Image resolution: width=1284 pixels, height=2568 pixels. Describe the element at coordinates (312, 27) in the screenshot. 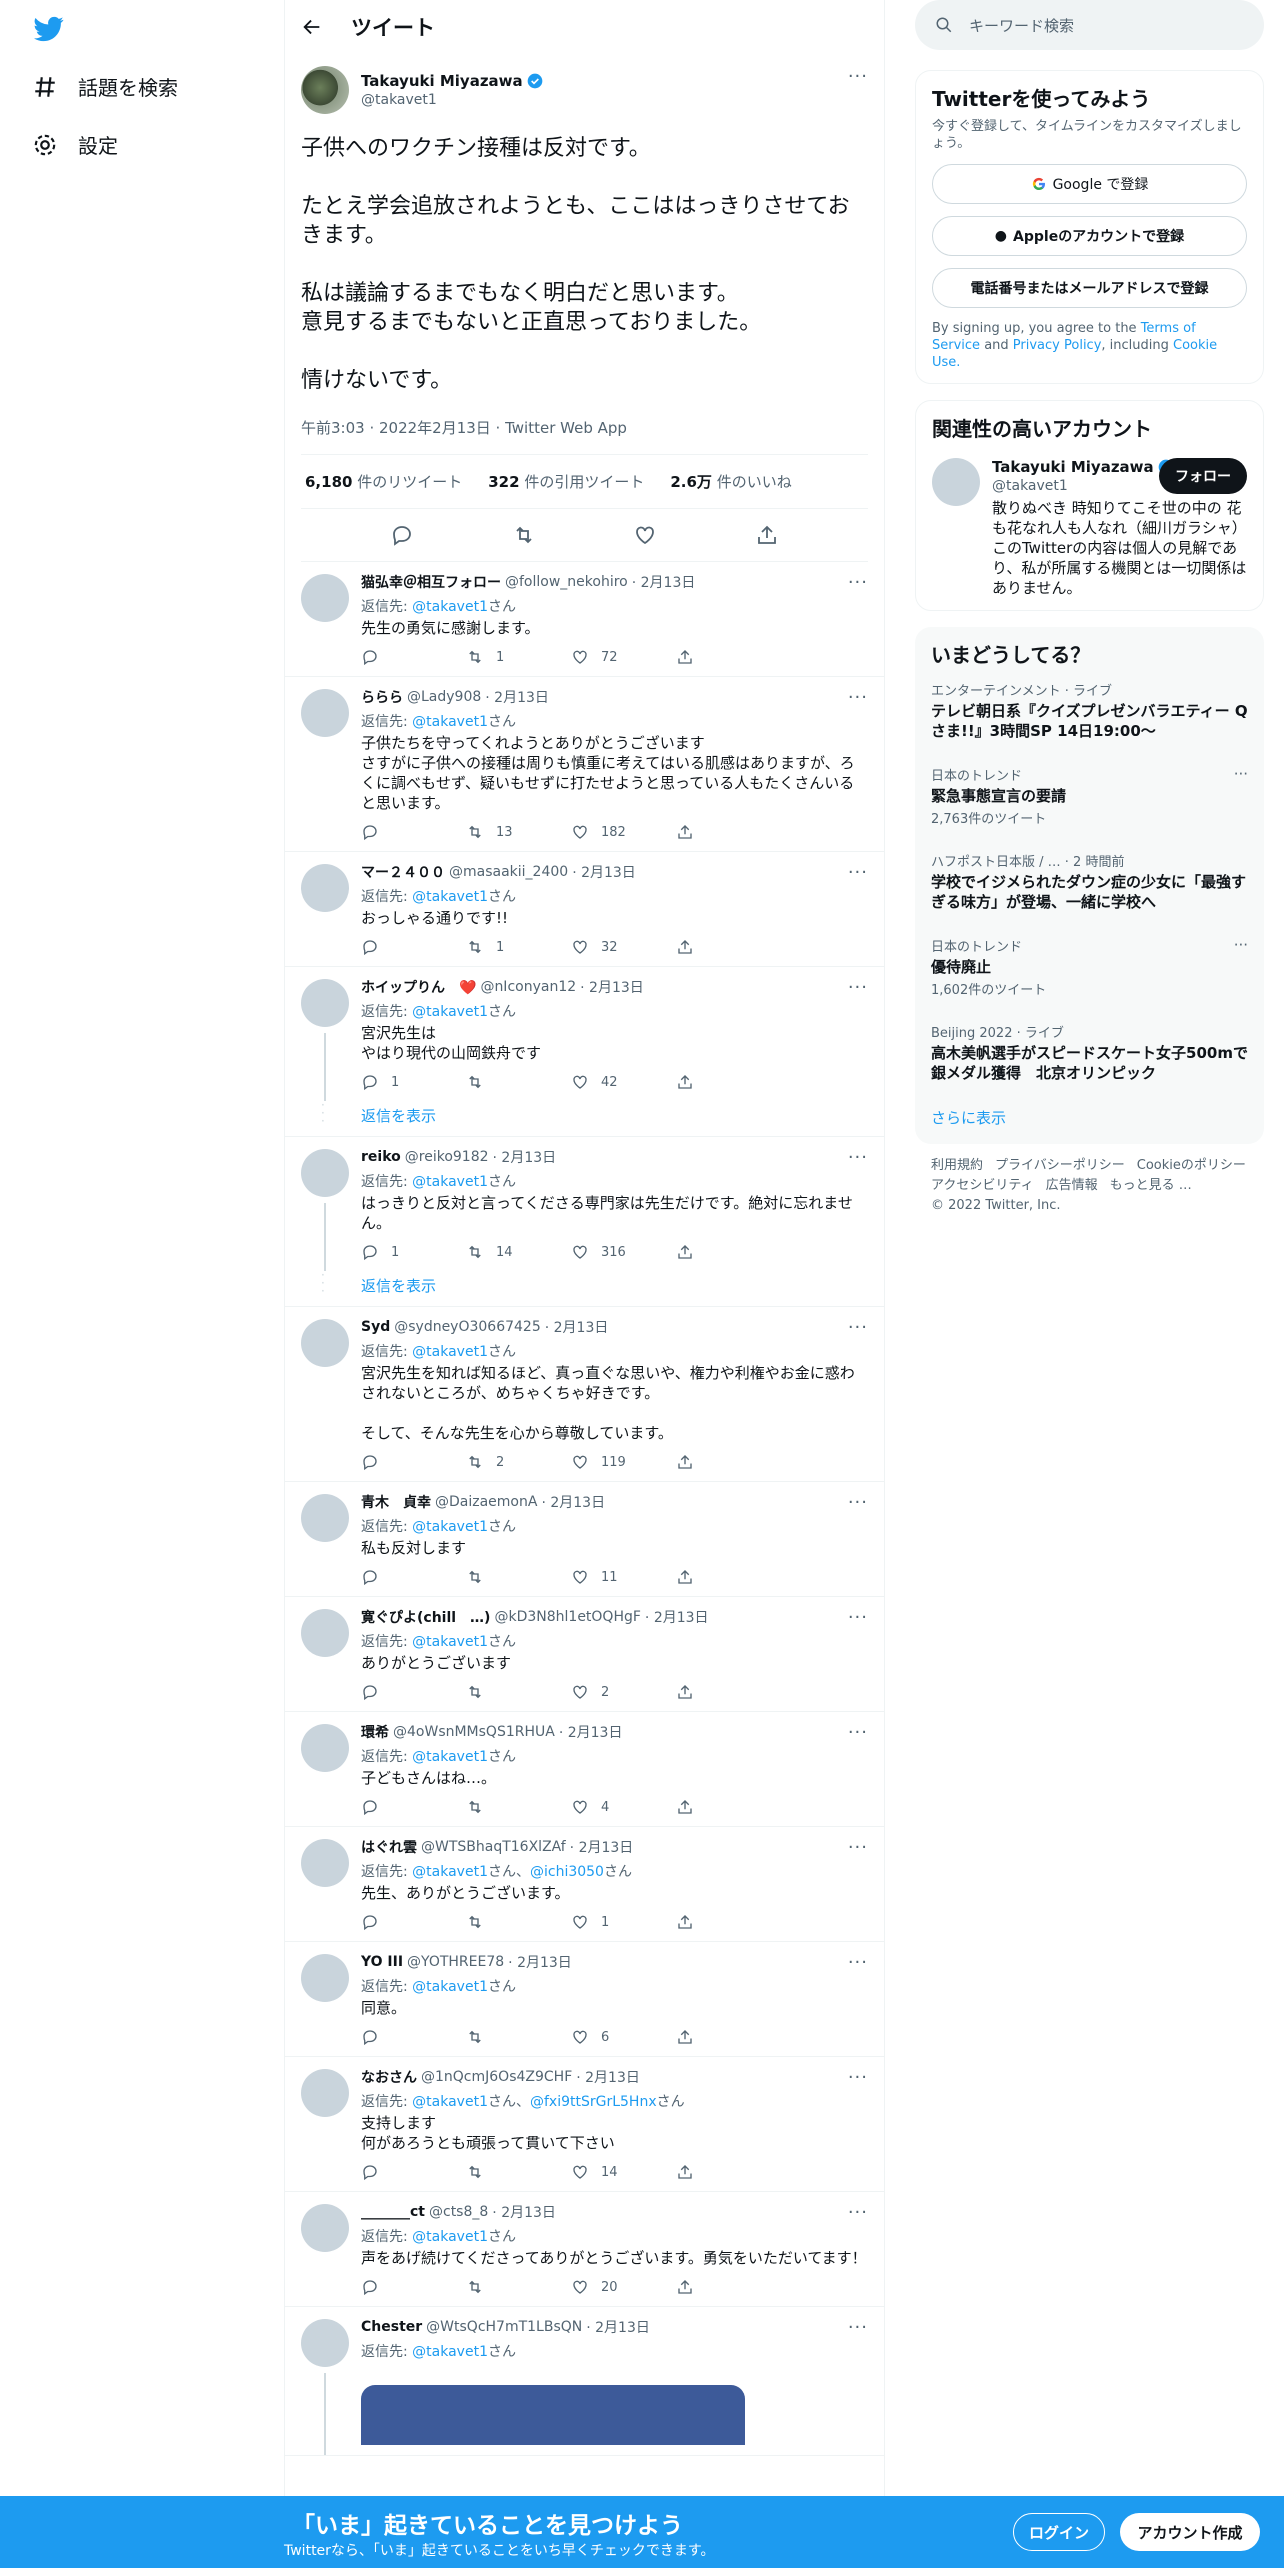

I see `back-arrow-icon` at that location.